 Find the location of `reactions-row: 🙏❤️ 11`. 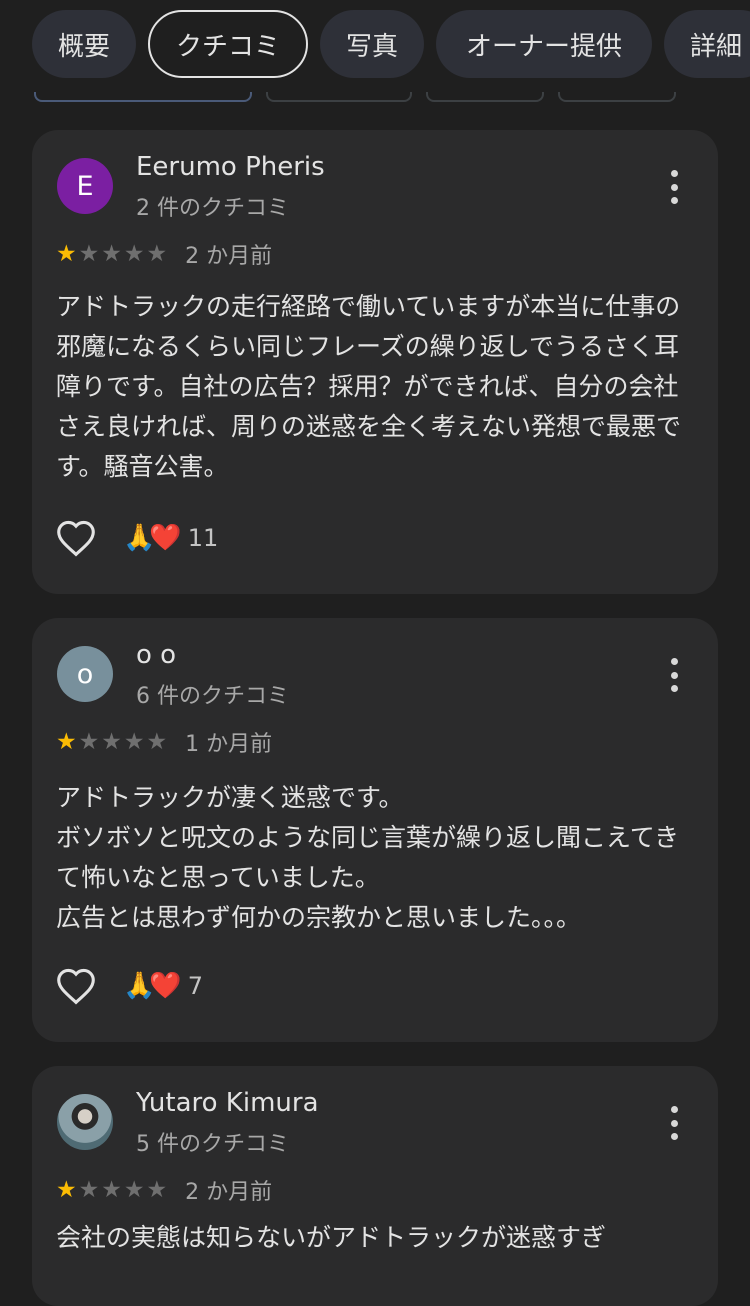

reactions-row: 🙏❤️ 11 is located at coordinates (136, 538).